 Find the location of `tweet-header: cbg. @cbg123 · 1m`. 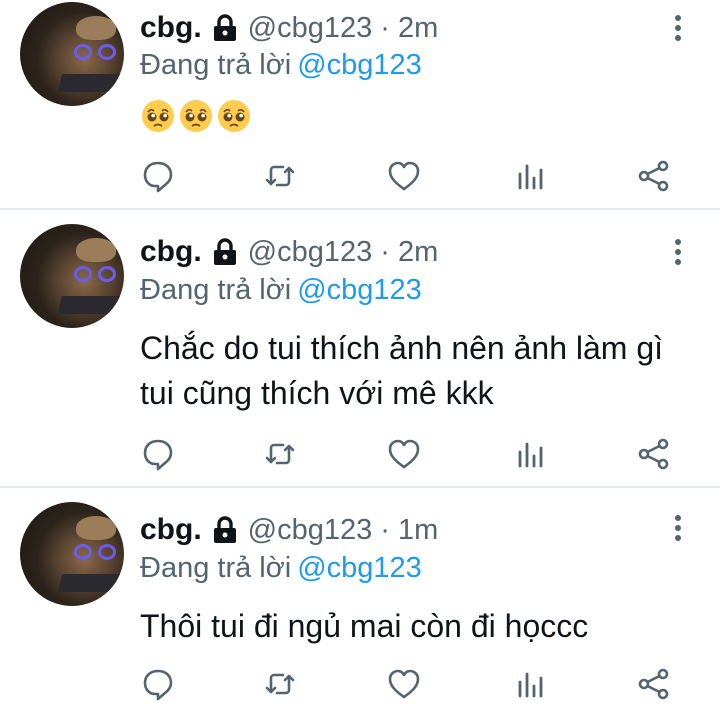

tweet-header: cbg. @cbg123 · 1m is located at coordinates (289, 530).